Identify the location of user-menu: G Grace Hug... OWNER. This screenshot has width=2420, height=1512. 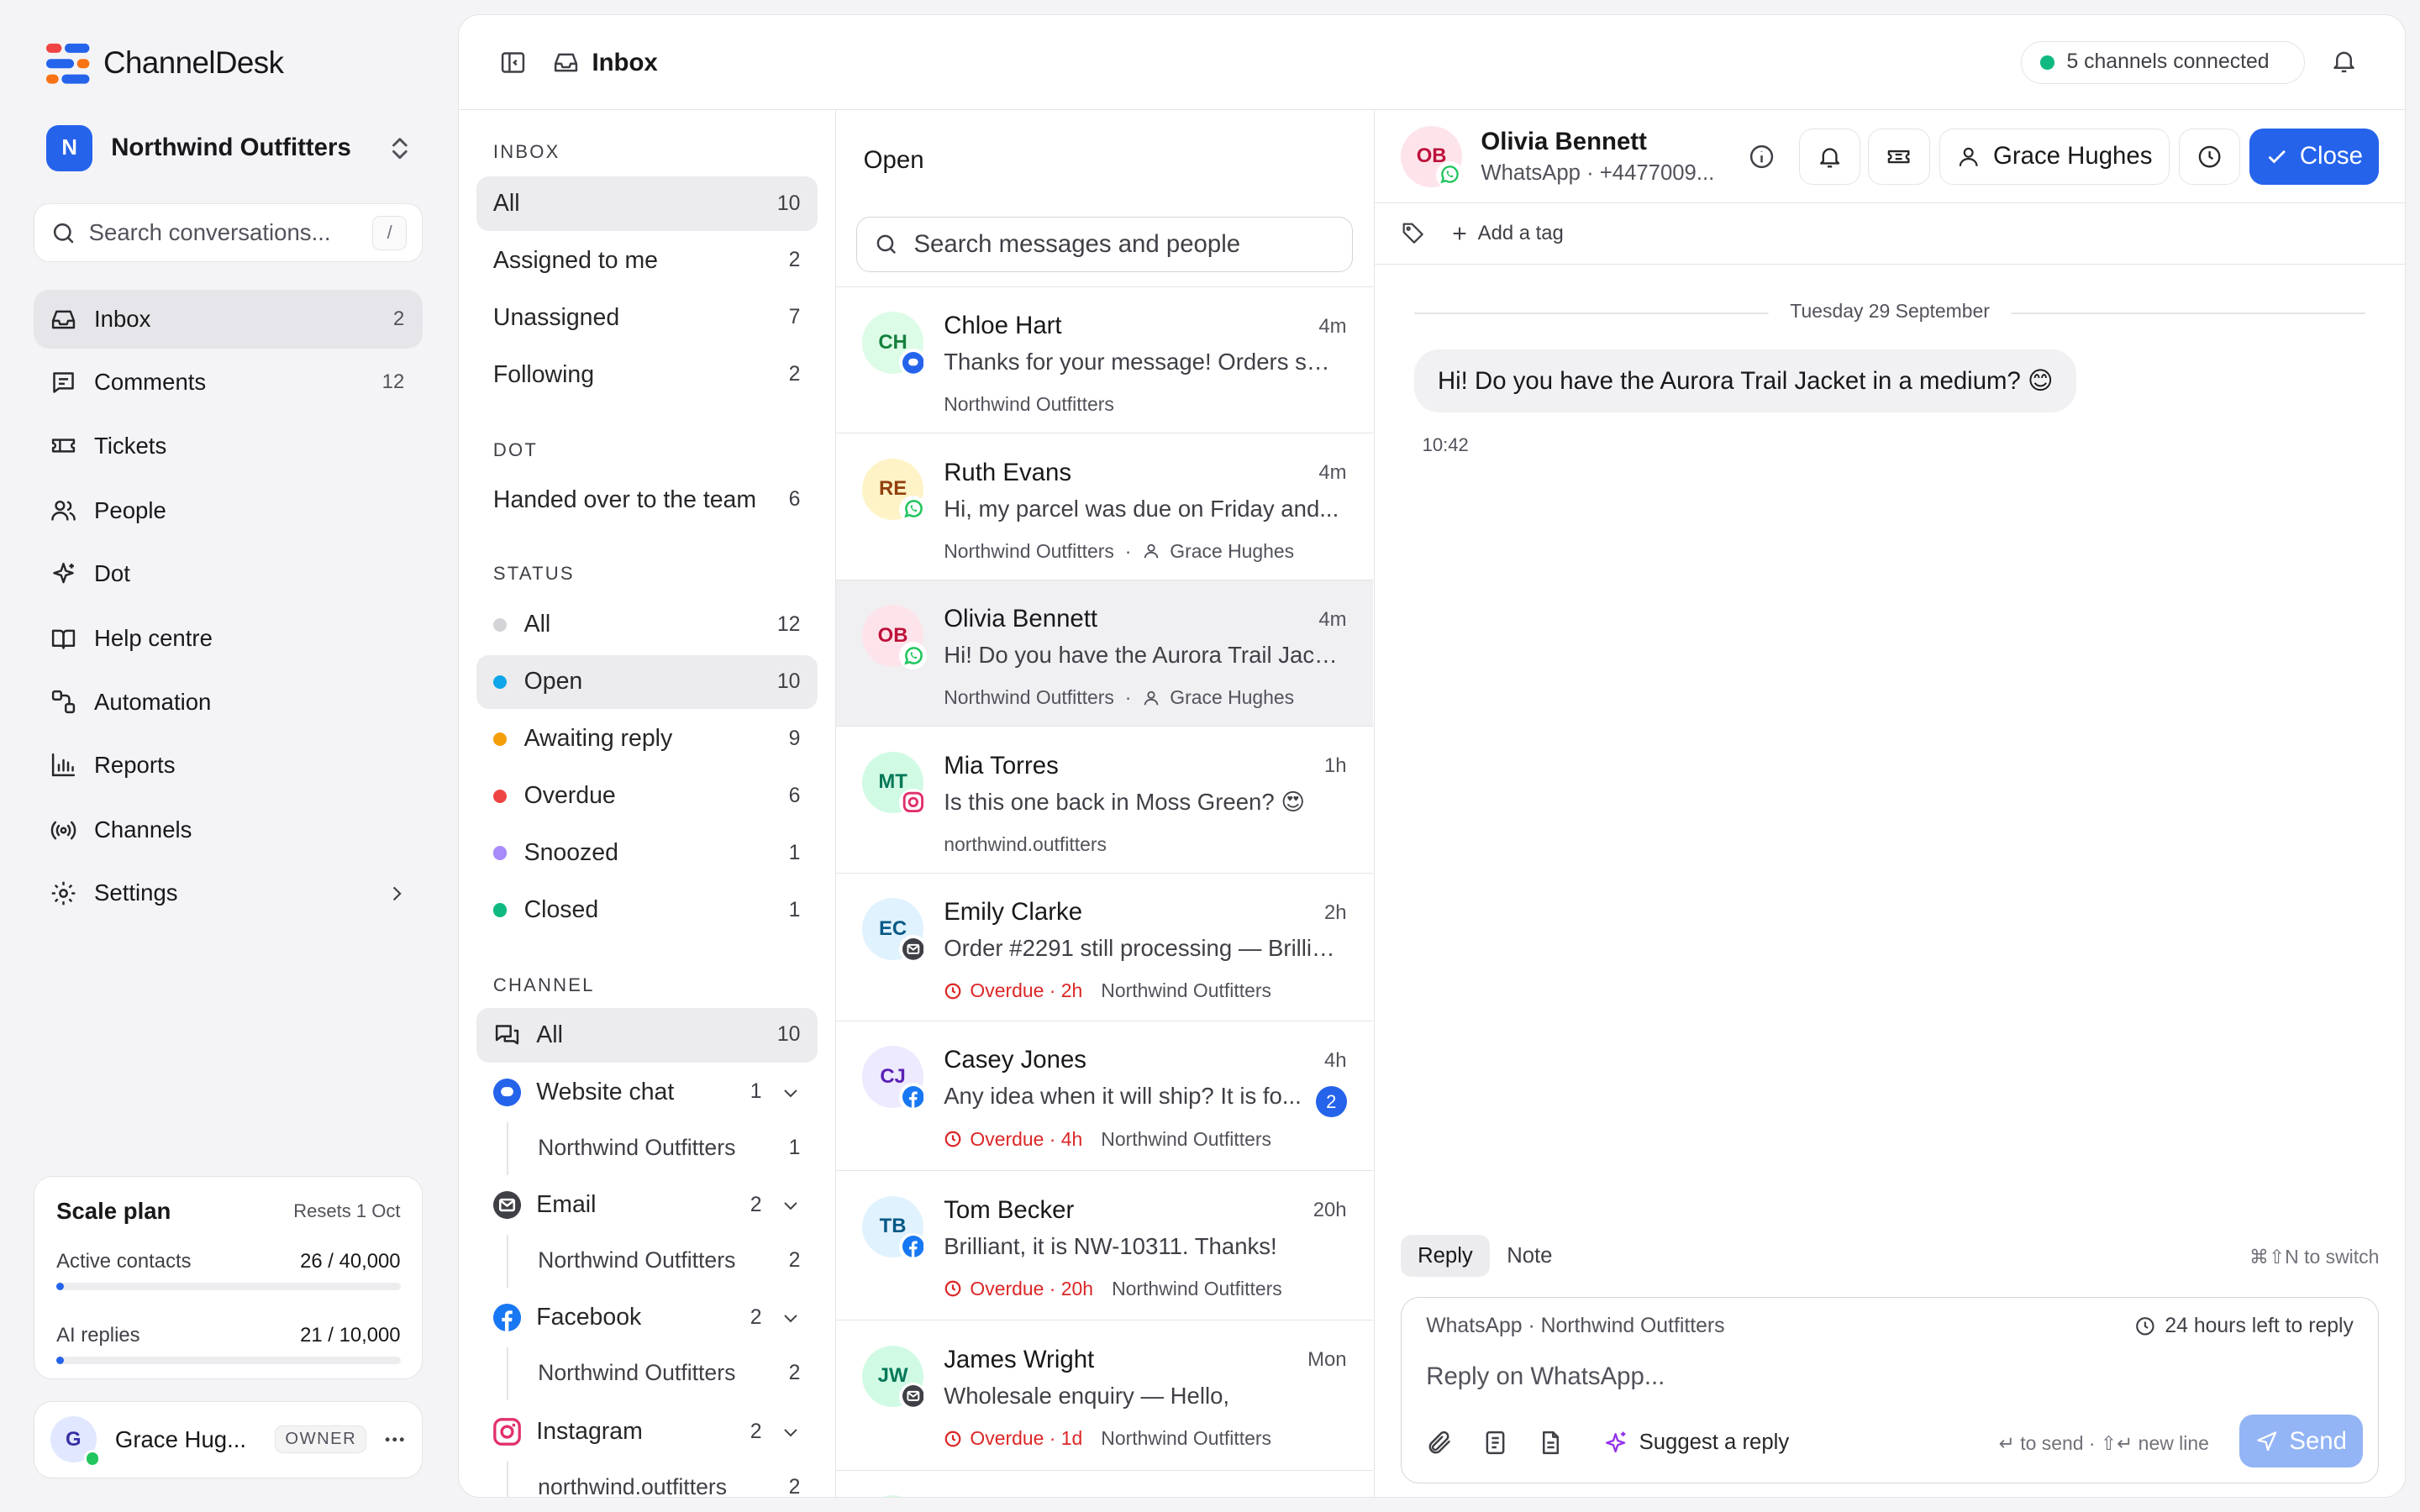
(229, 1439).